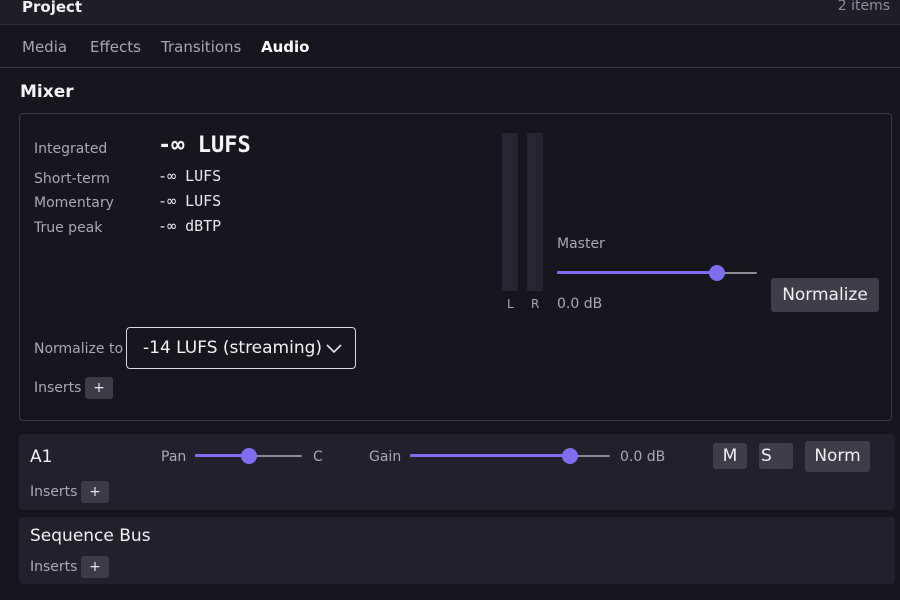 The height and width of the screenshot is (600, 900). Describe the element at coordinates (190, 201) in the screenshot. I see `momentary-value: -∞ LUFS` at that location.